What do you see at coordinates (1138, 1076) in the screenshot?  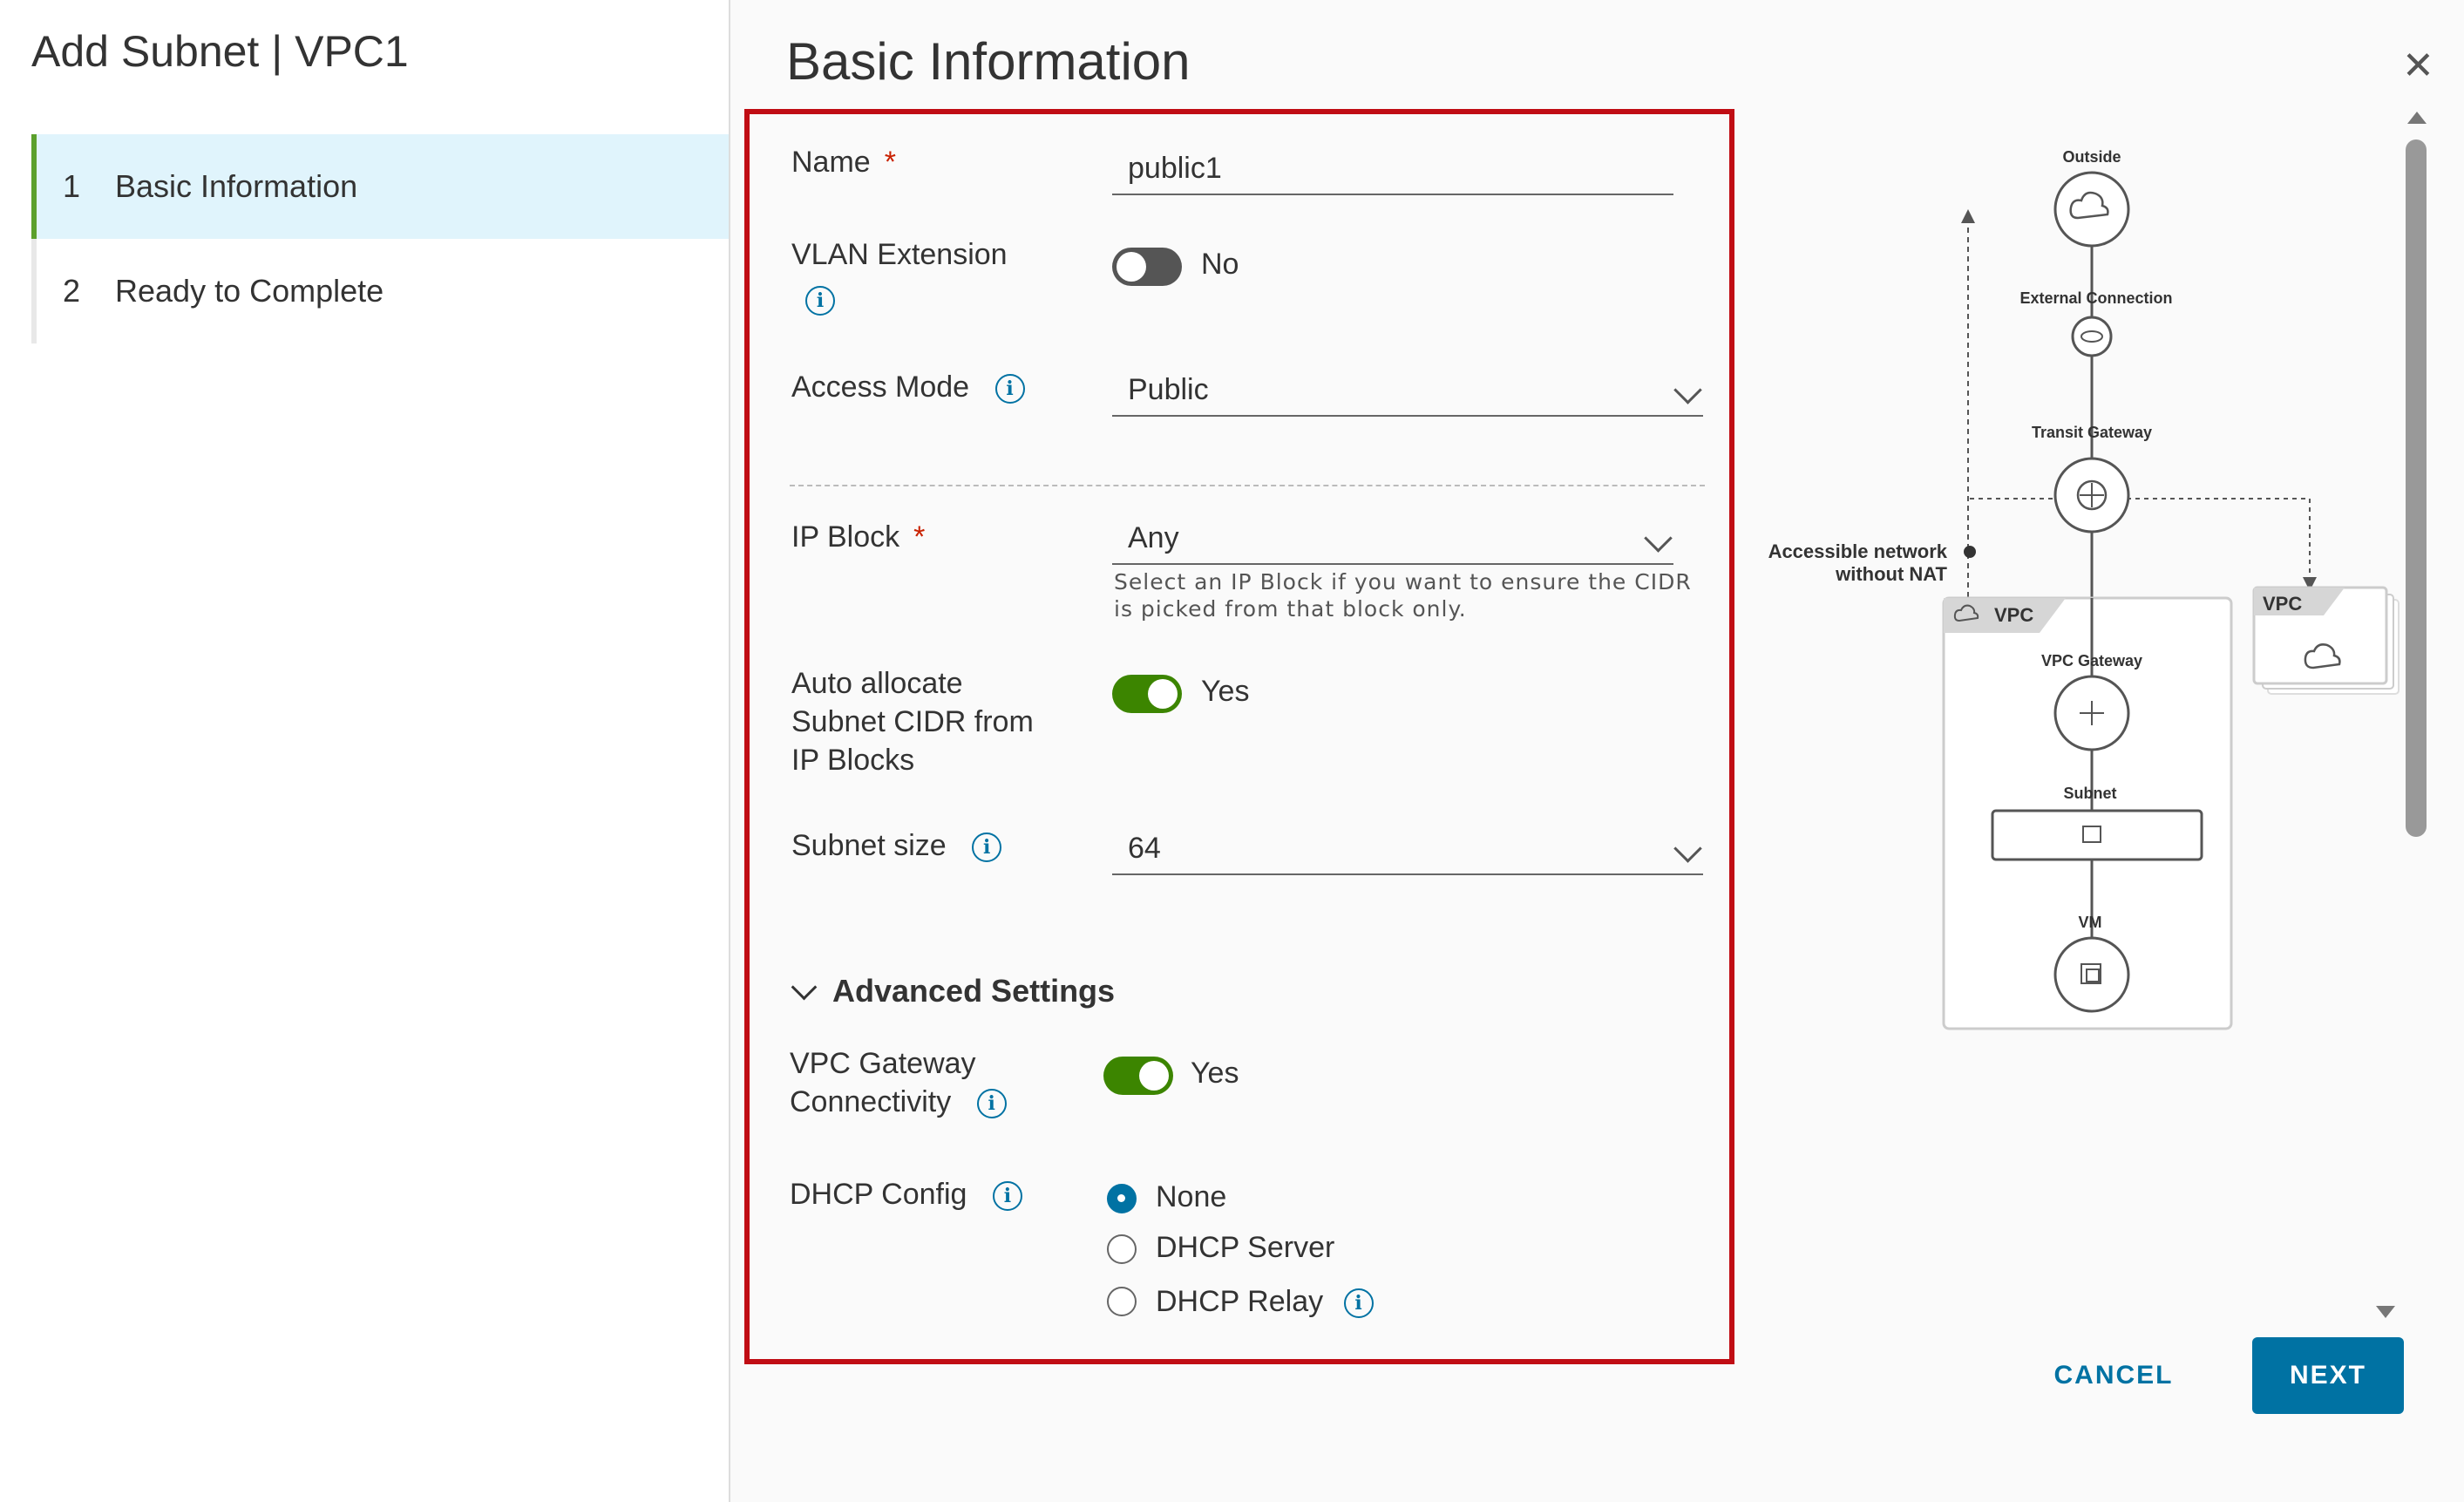 I see `vpc-gateway-connectivity-toggle` at bounding box center [1138, 1076].